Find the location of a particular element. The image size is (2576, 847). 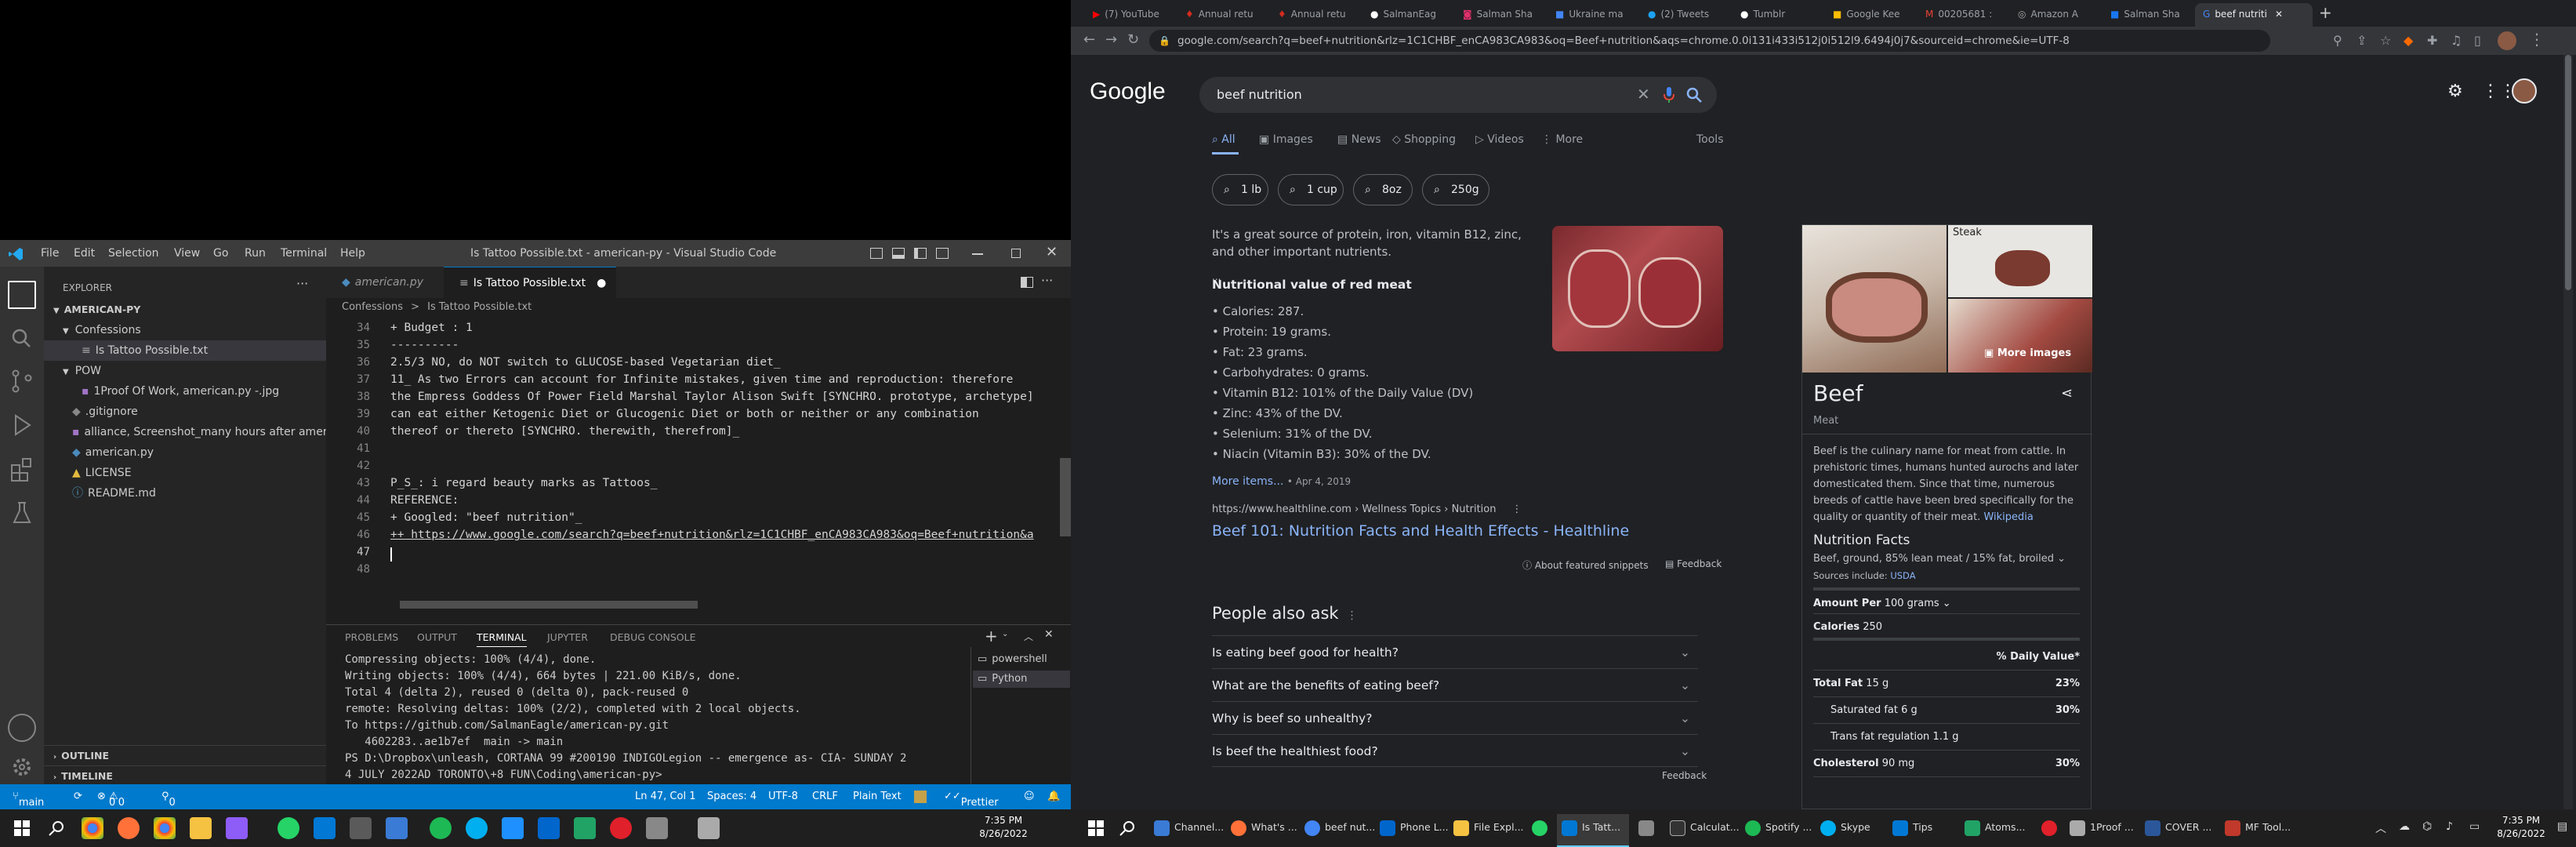

menu-go: Go is located at coordinates (220, 253).